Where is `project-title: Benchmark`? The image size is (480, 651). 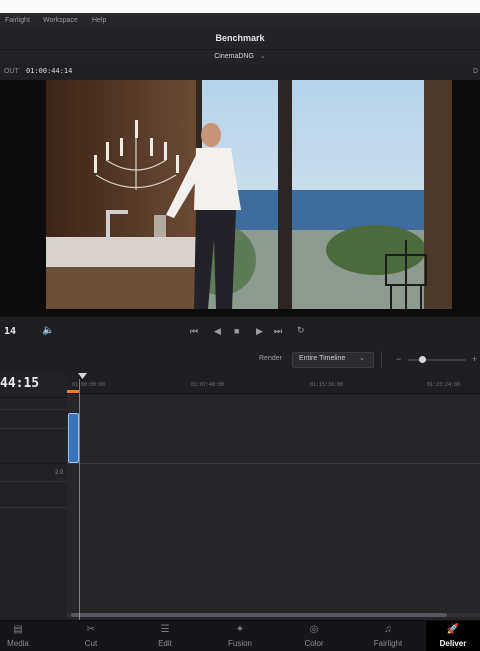
project-title: Benchmark is located at coordinates (240, 38).